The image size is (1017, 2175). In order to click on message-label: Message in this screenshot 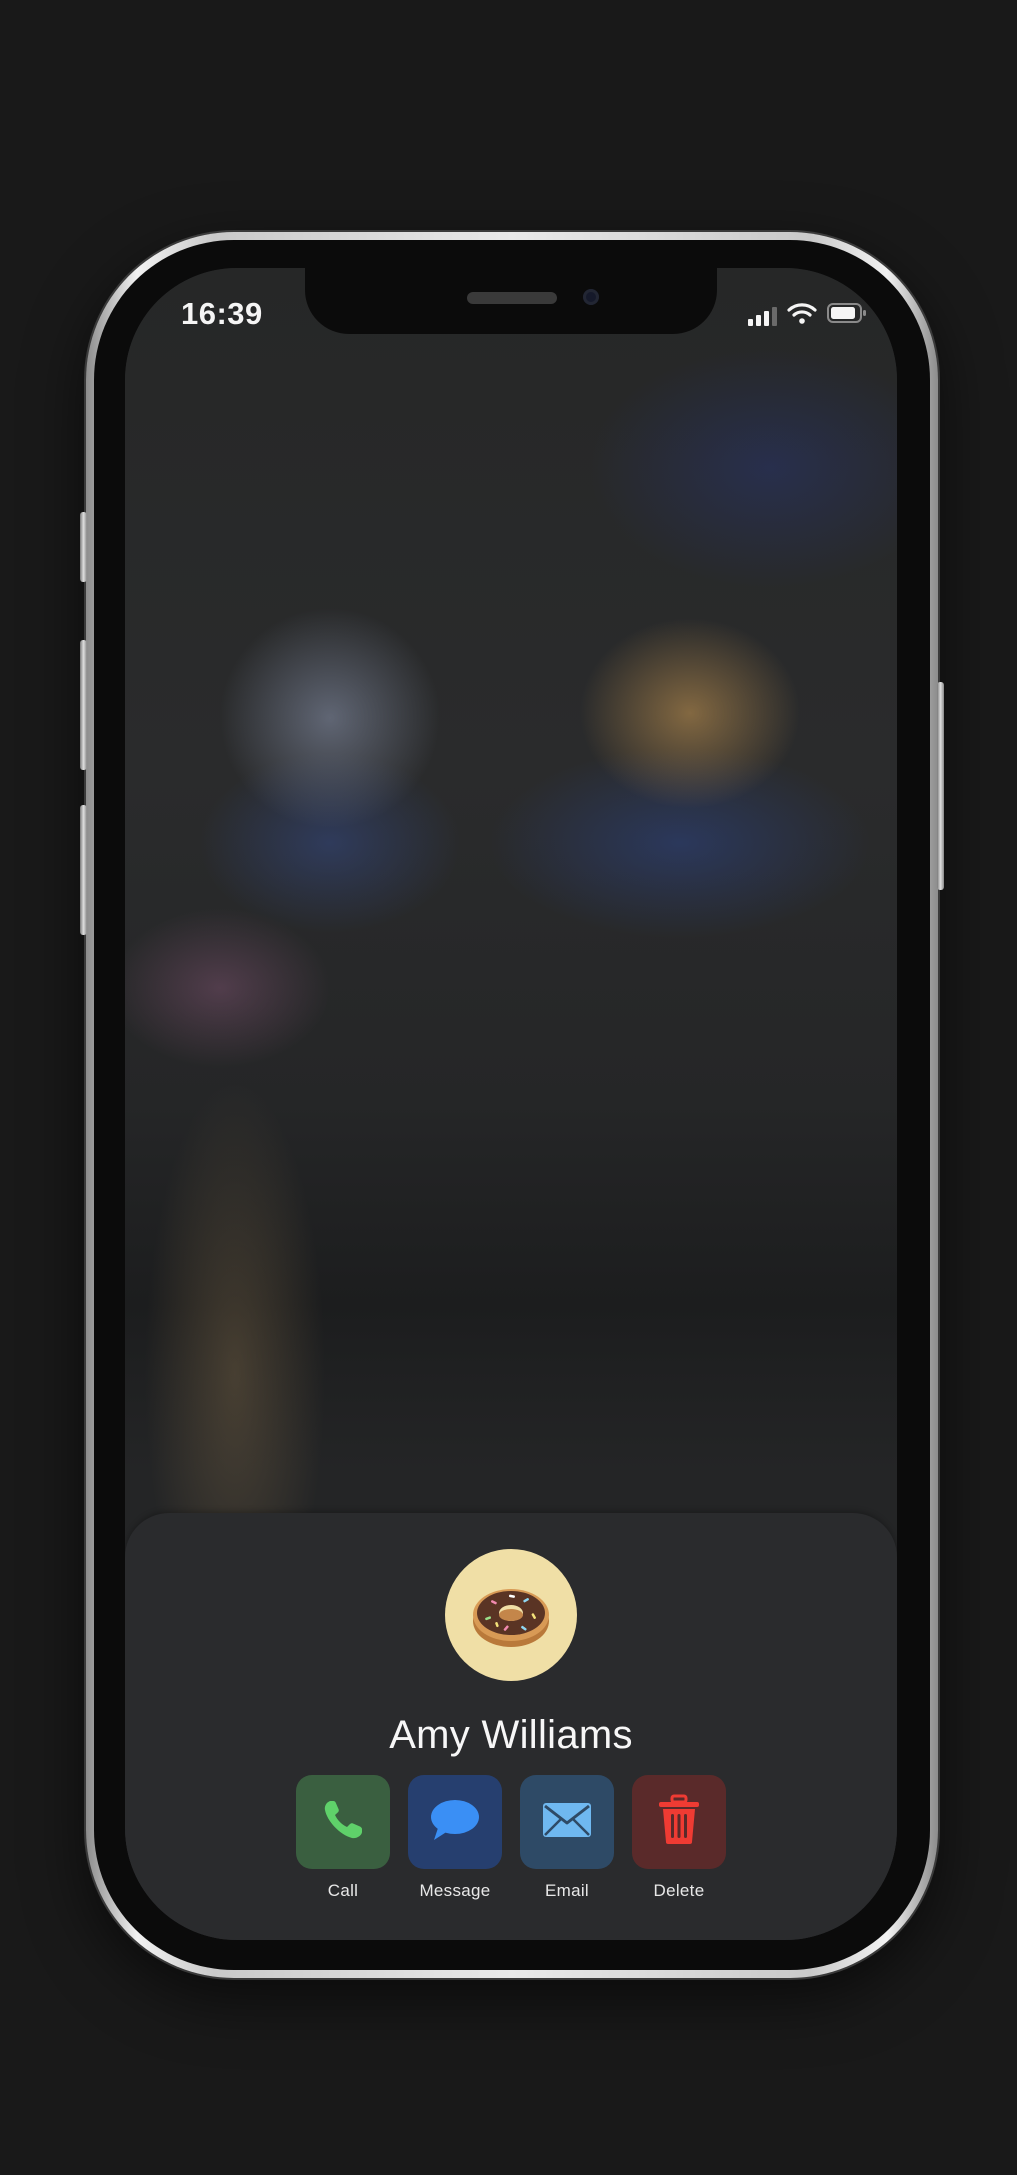, I will do `click(455, 1890)`.